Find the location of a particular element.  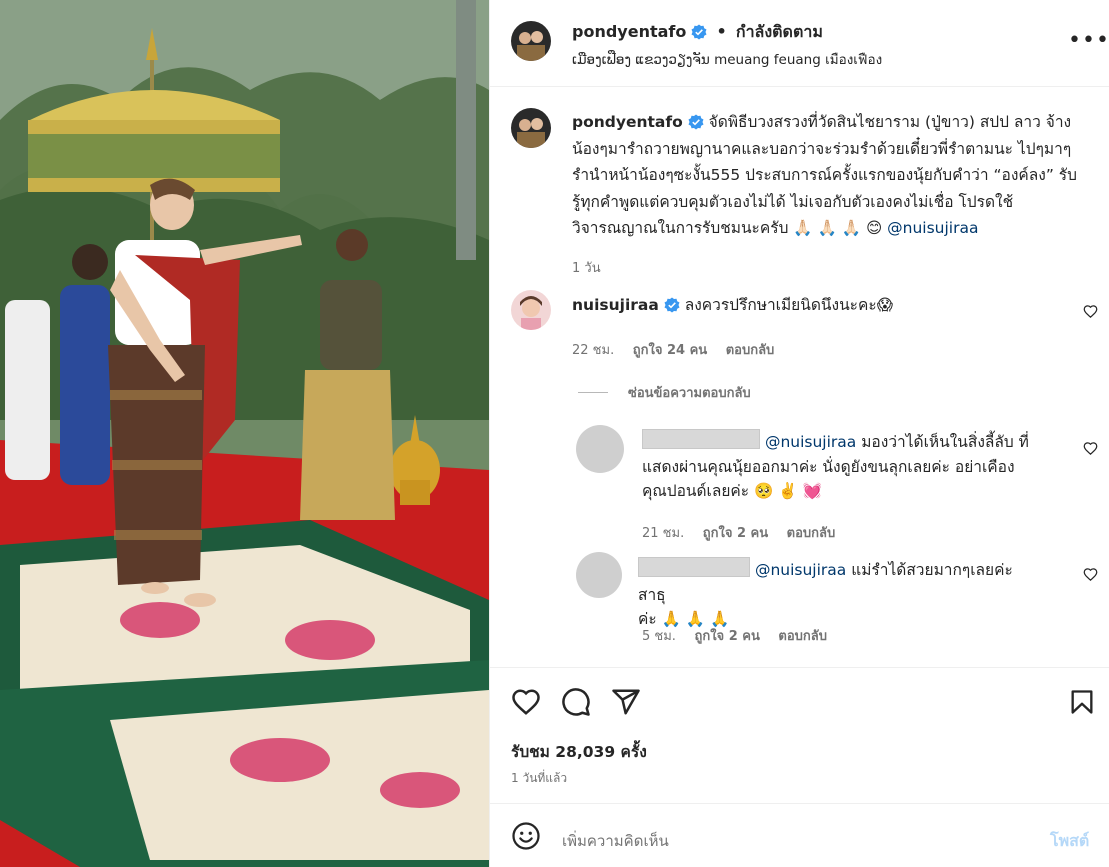

caption-avatar is located at coordinates (531, 128).